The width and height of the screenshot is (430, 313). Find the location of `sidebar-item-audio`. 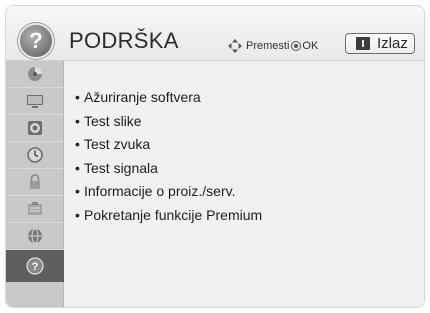

sidebar-item-audio is located at coordinates (35, 128).